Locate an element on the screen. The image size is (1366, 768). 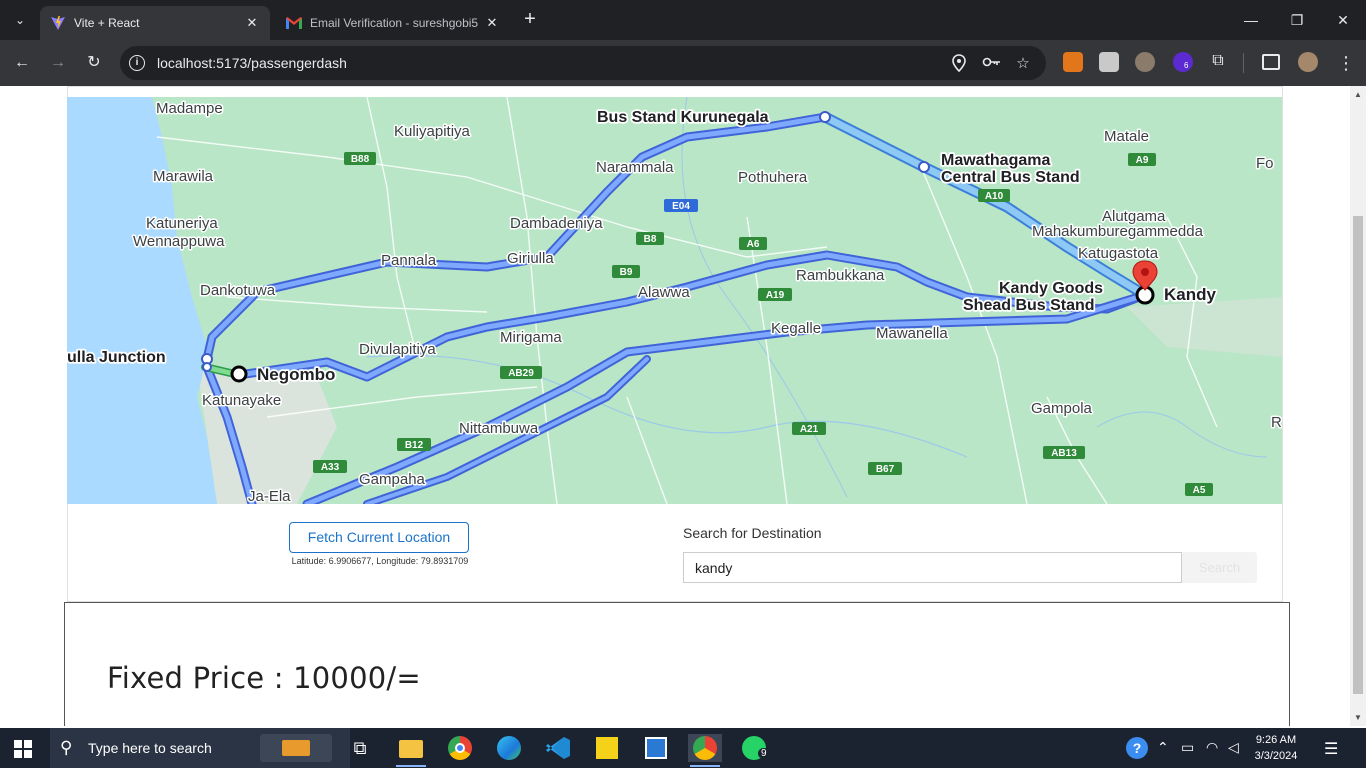
linear-app-icon is located at coordinates (656, 748).